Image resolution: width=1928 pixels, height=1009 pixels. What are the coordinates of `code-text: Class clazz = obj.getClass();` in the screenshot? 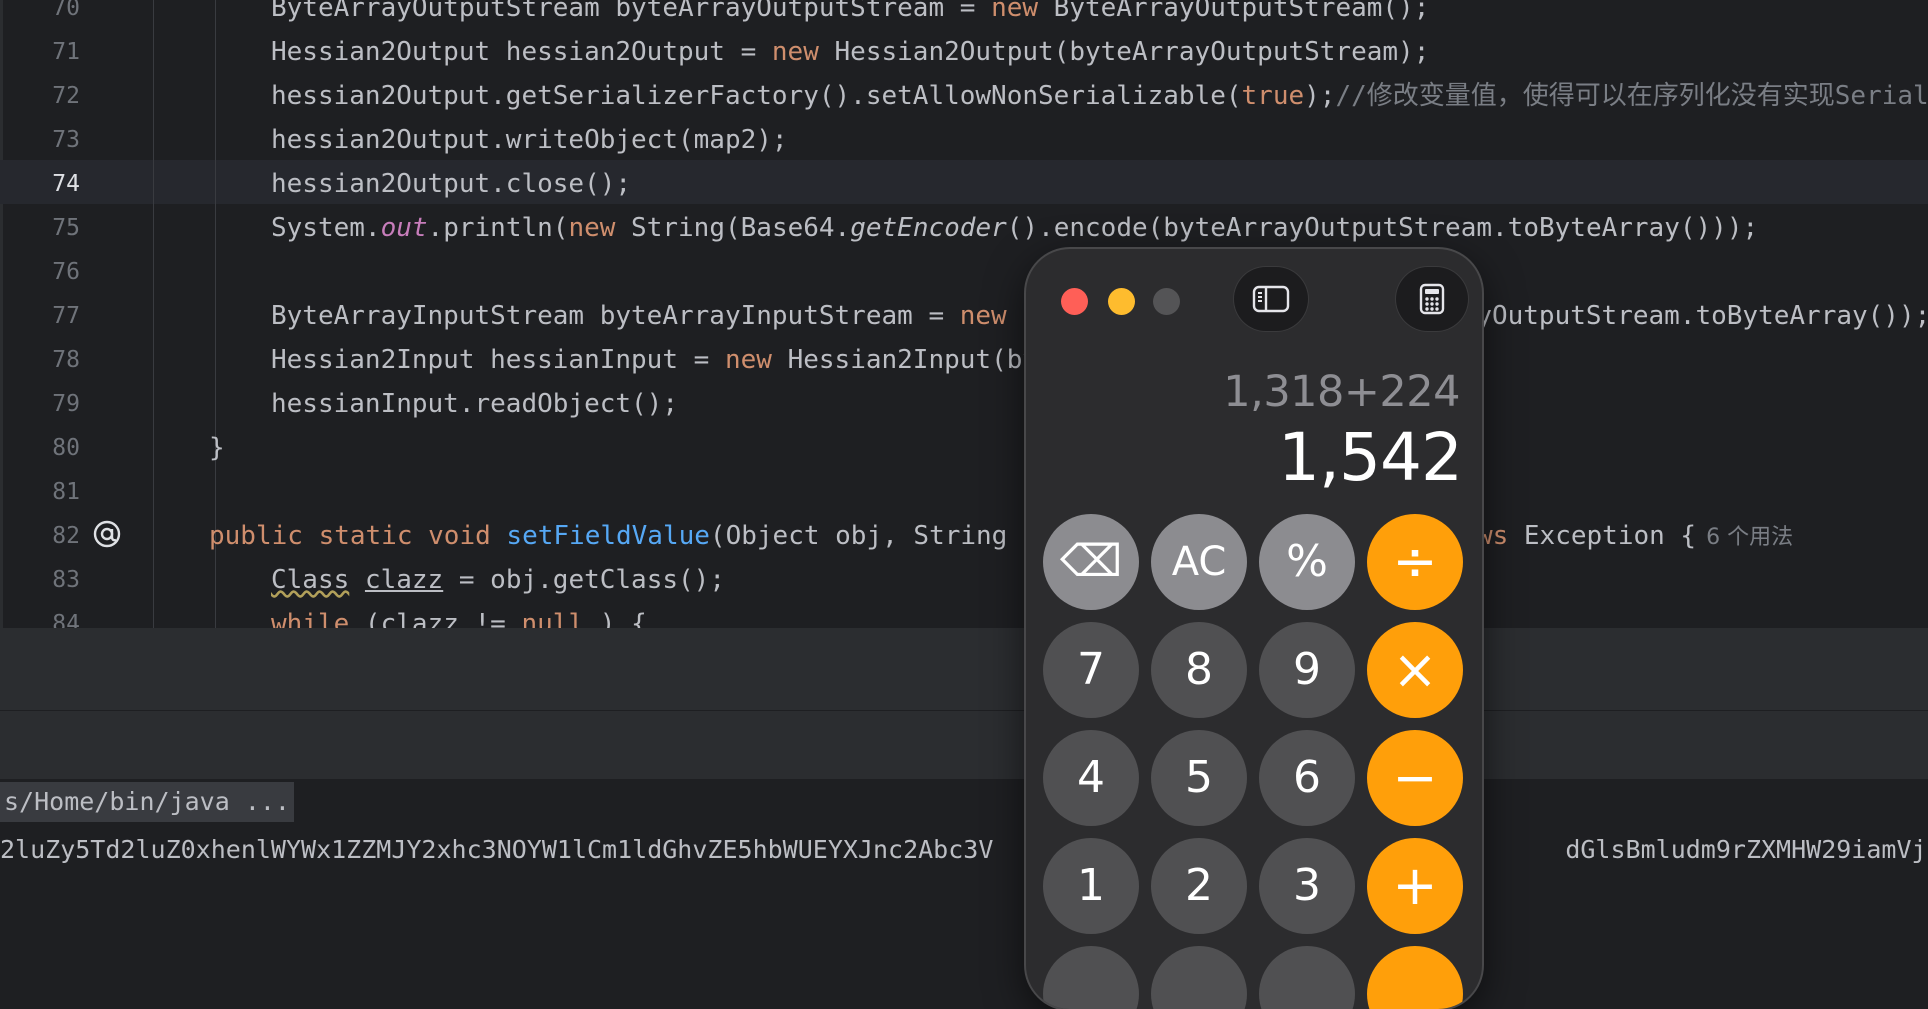 It's located at (498, 580).